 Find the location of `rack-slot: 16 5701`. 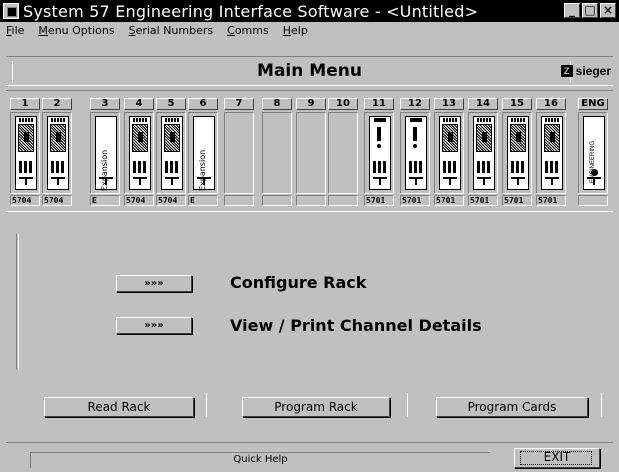

rack-slot: 16 5701 is located at coordinates (551, 152).